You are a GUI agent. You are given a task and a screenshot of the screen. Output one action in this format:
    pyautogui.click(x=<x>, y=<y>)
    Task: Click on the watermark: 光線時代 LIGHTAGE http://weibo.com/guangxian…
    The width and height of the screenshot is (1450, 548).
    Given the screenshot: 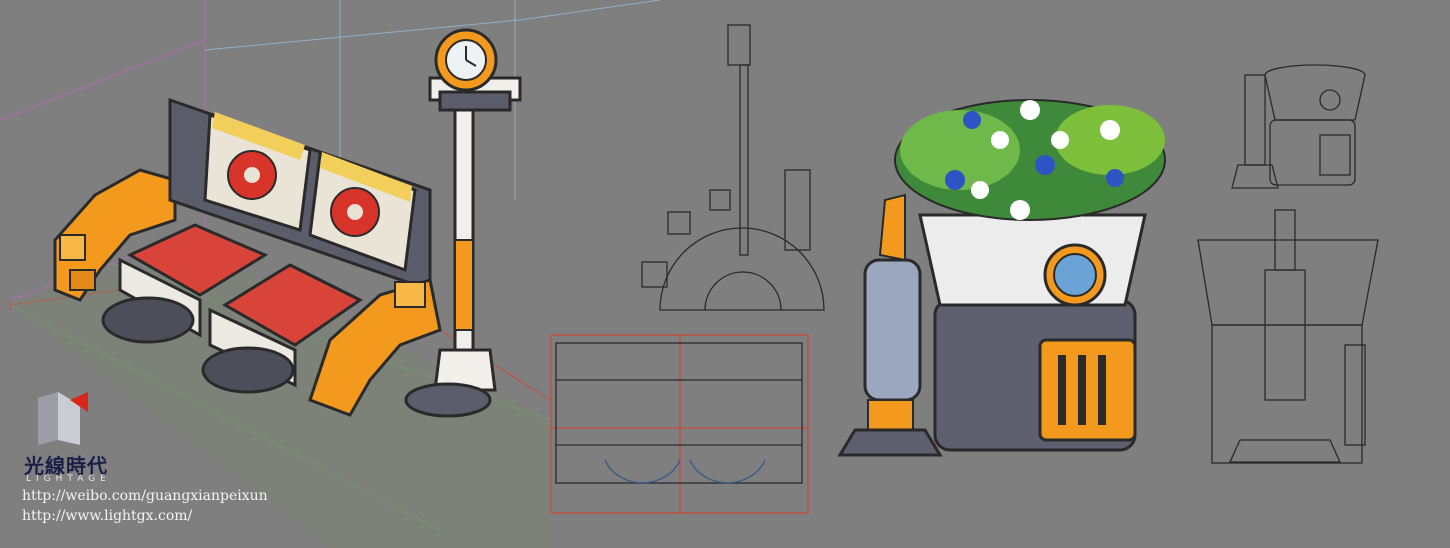 What is the action you would take?
    pyautogui.click(x=188, y=462)
    